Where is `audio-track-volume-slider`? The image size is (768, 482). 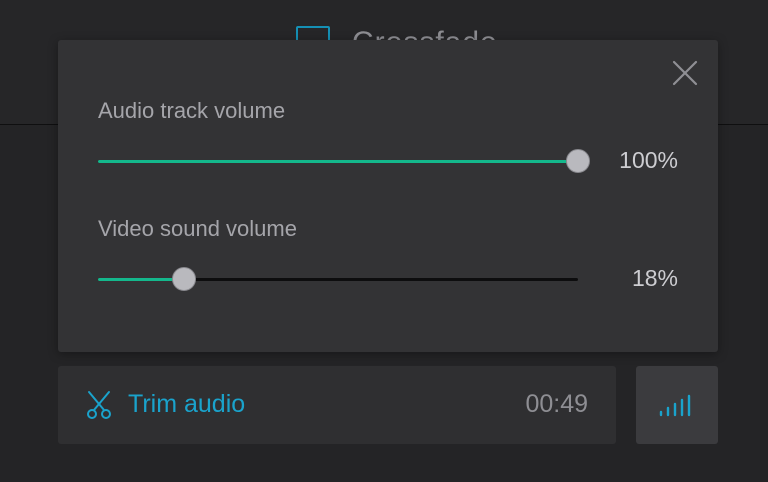 audio-track-volume-slider is located at coordinates (344, 161).